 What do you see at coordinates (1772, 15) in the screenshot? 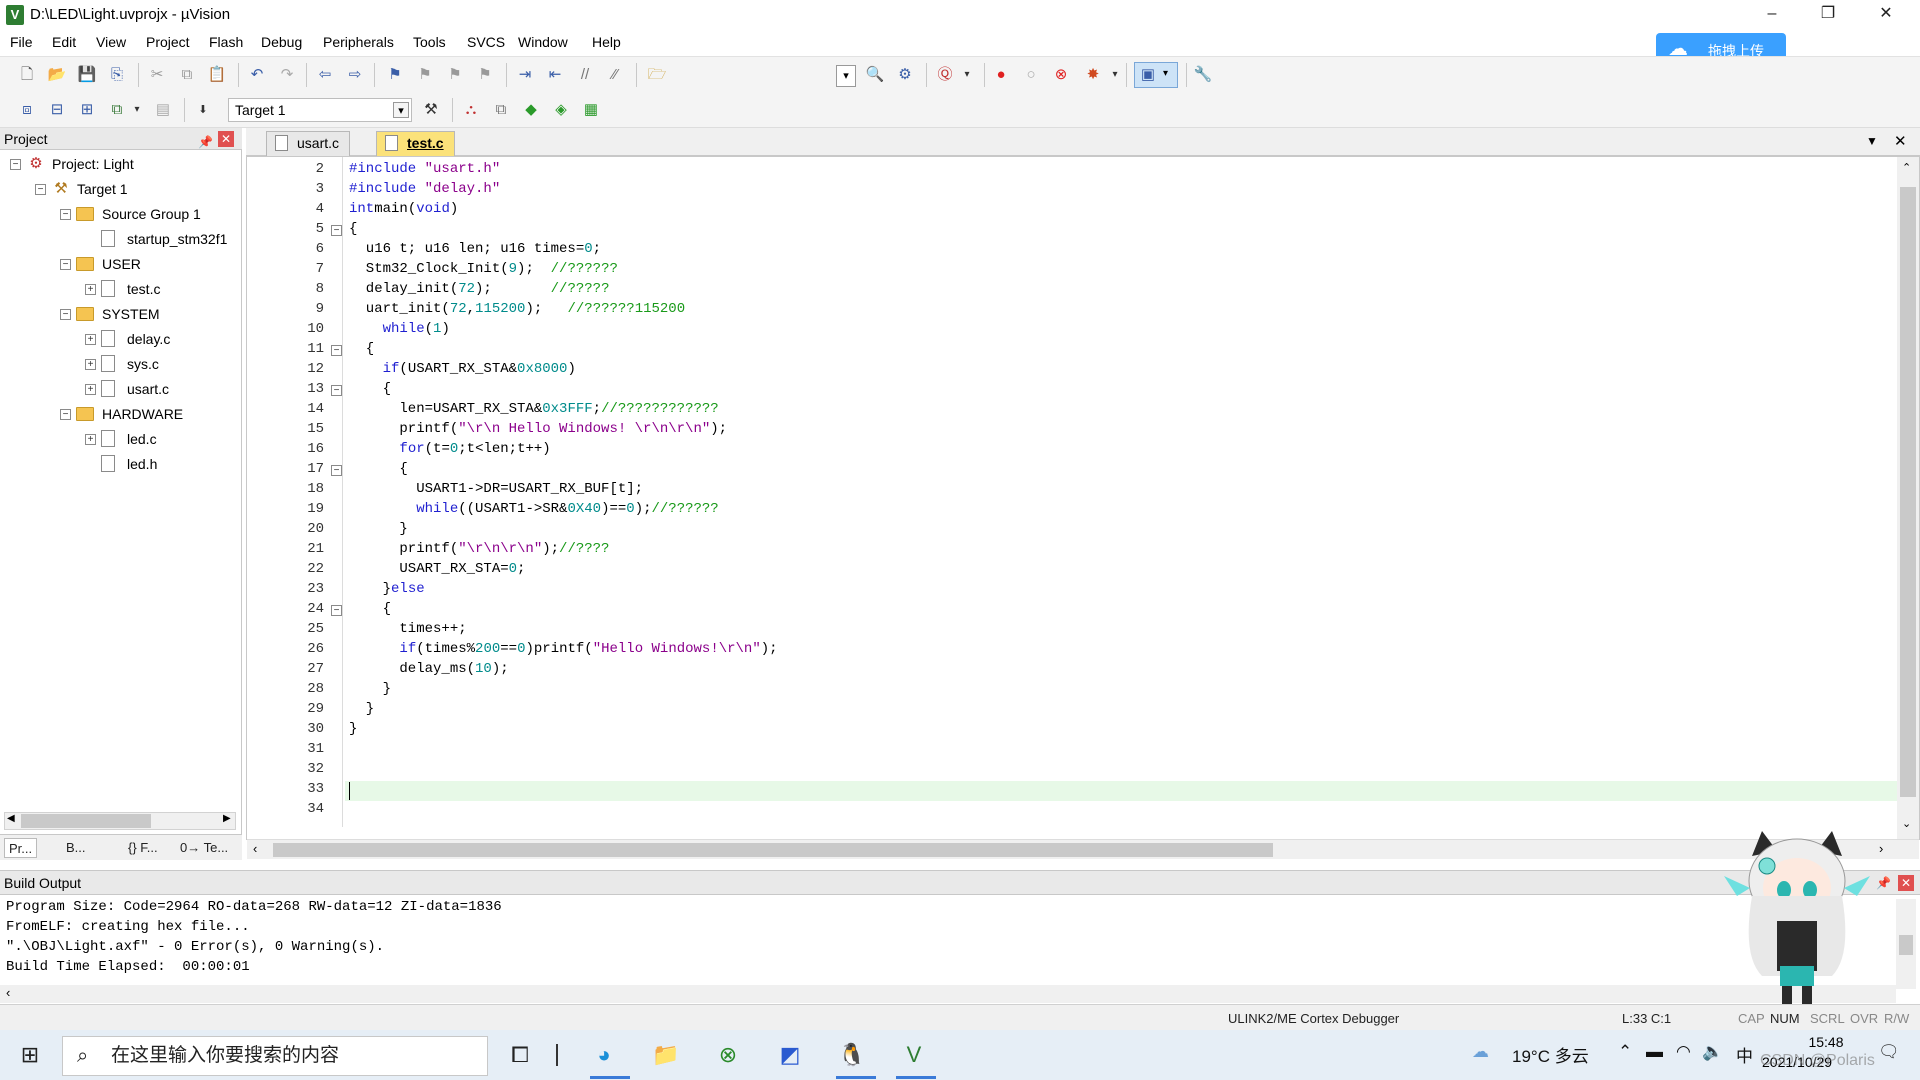
I see `minimize-button: –` at bounding box center [1772, 15].